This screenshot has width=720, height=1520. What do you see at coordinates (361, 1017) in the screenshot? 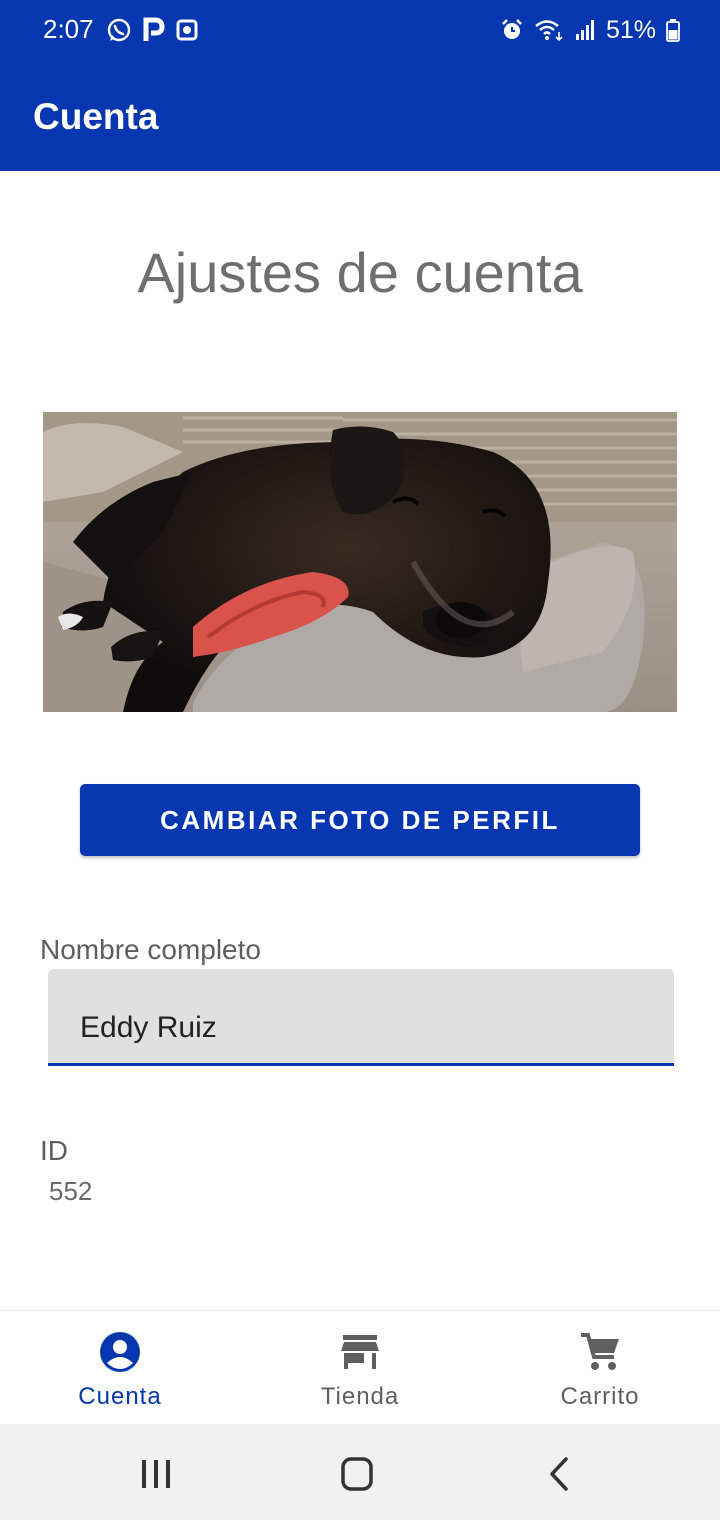
I see `full-name-field: Eddy Ruiz` at bounding box center [361, 1017].